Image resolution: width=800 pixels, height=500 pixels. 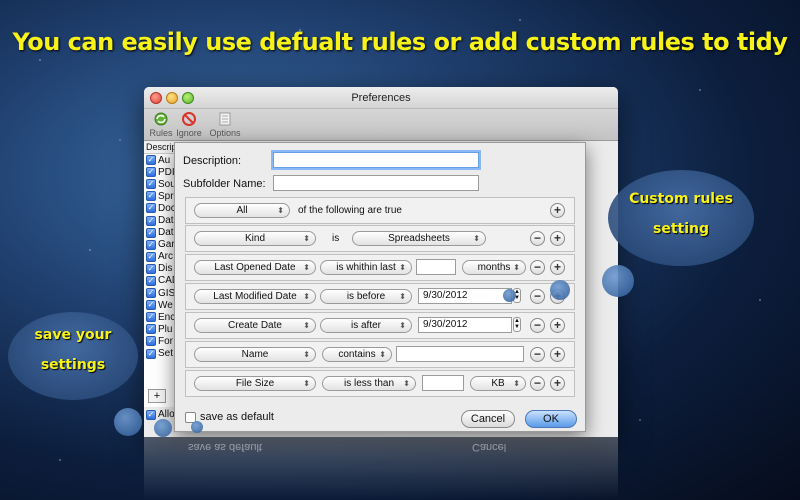 I want to click on close-window-button, so click(x=156, y=98).